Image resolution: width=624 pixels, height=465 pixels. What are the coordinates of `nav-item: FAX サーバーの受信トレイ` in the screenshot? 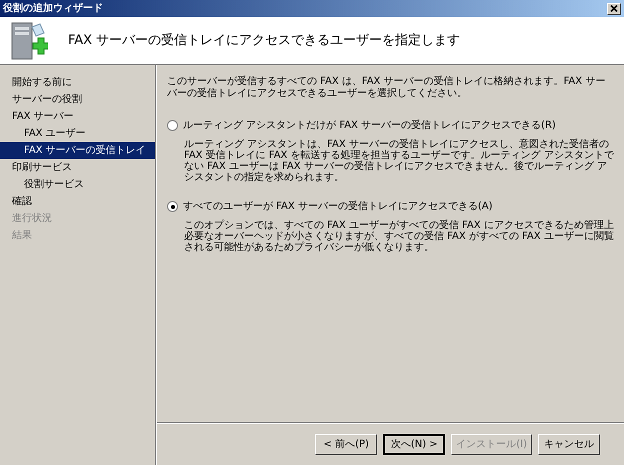 It's located at (77, 150).